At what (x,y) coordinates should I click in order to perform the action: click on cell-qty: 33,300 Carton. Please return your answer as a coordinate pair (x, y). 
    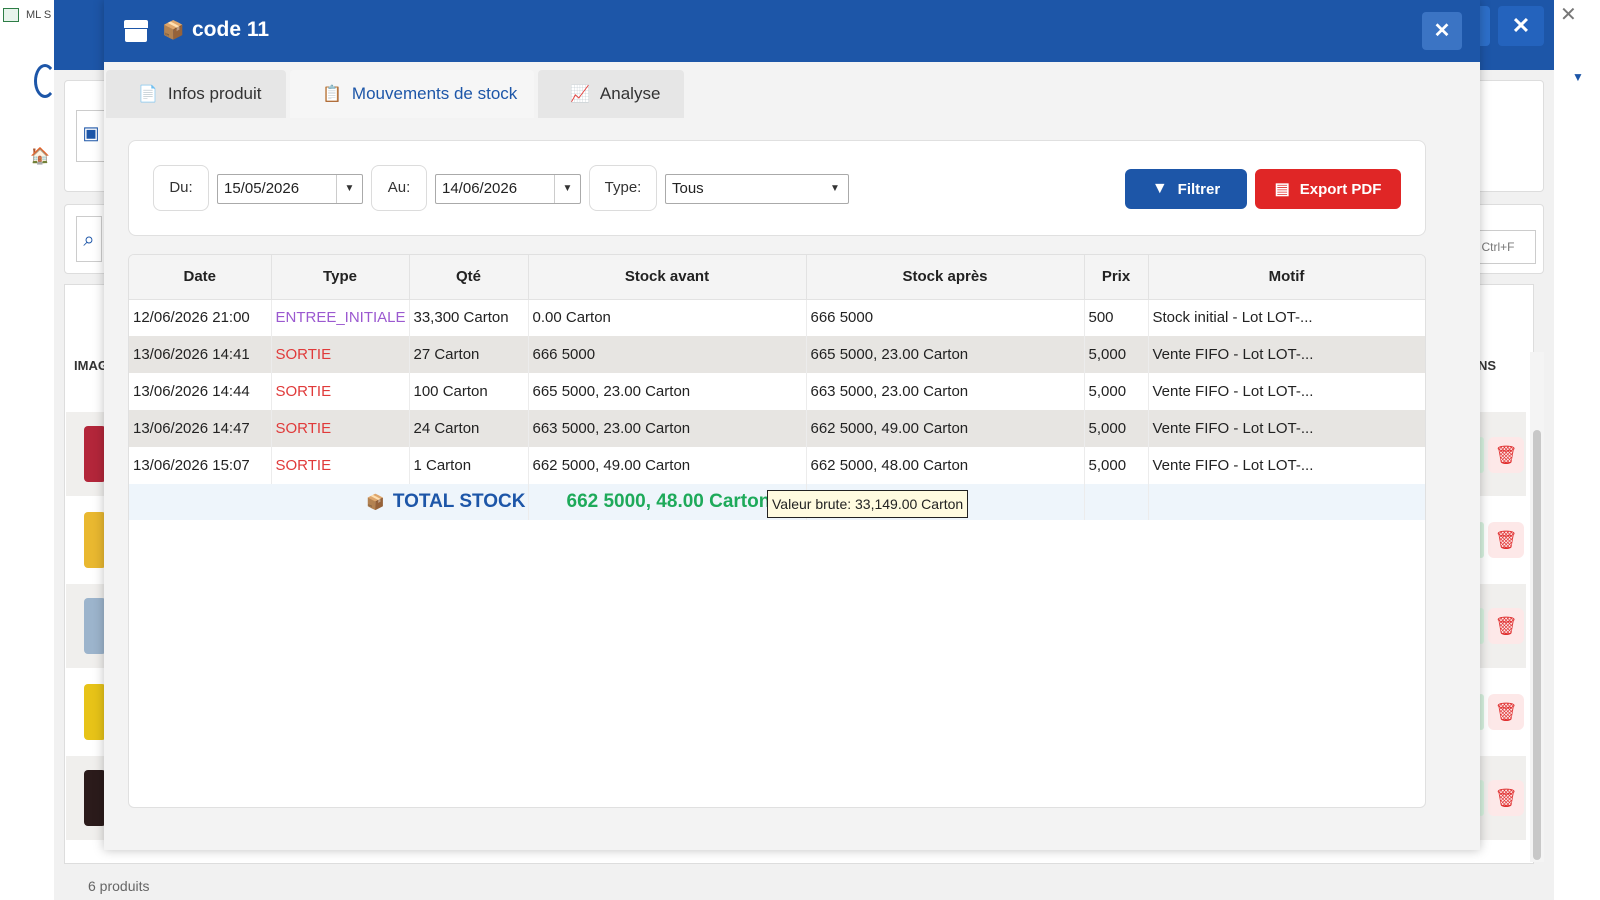
    Looking at the image, I should click on (469, 317).